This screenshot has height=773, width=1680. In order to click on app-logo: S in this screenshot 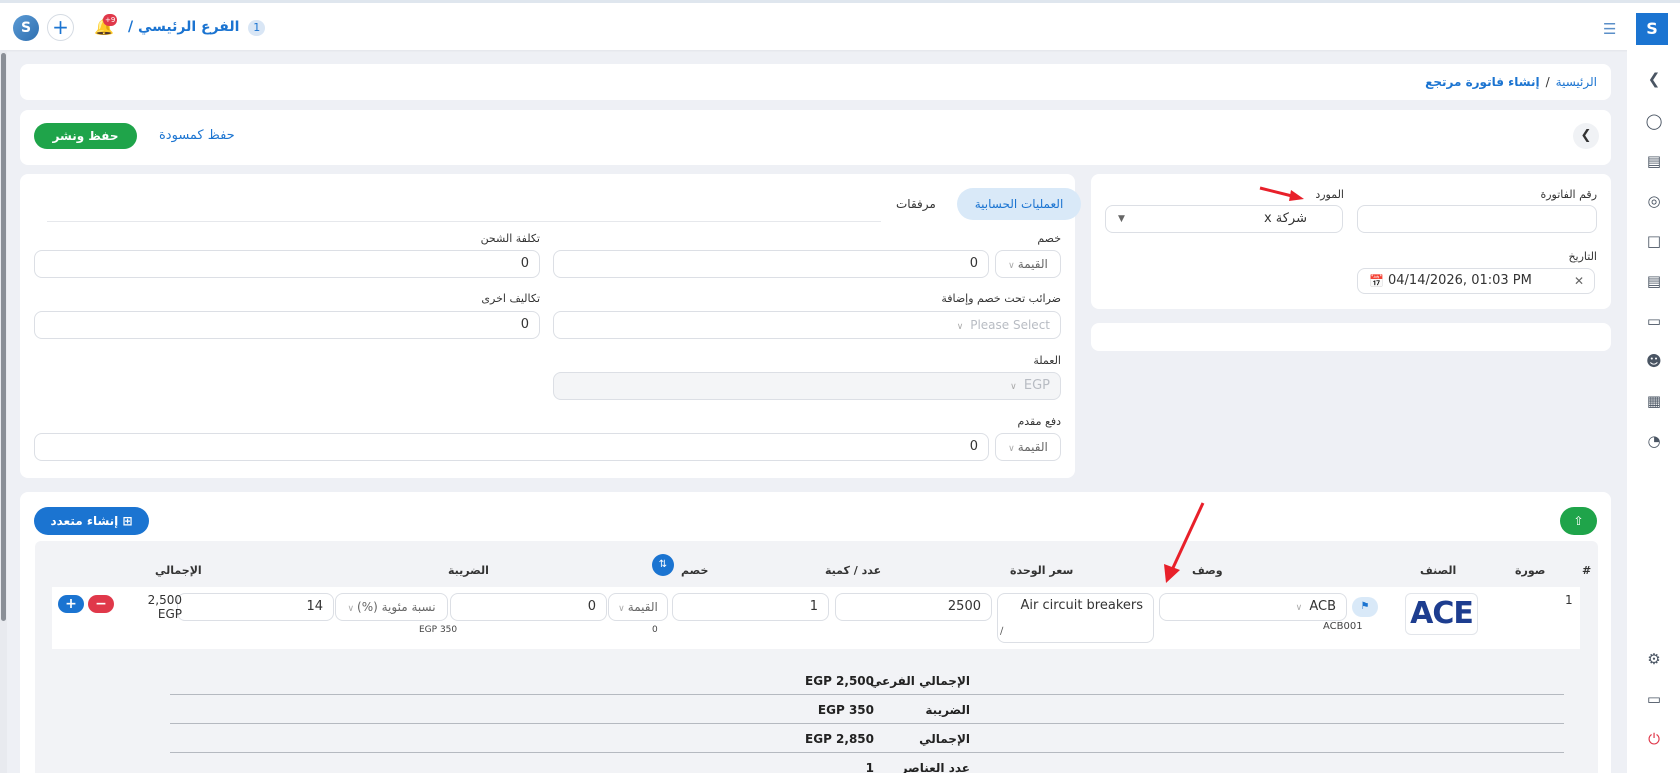, I will do `click(1652, 29)`.